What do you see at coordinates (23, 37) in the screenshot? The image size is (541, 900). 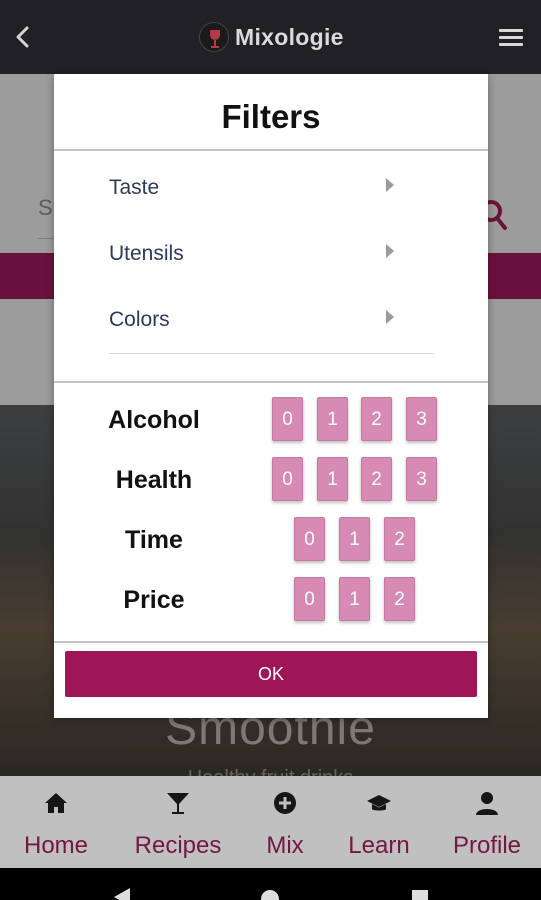 I see `back-arrow-icon` at bounding box center [23, 37].